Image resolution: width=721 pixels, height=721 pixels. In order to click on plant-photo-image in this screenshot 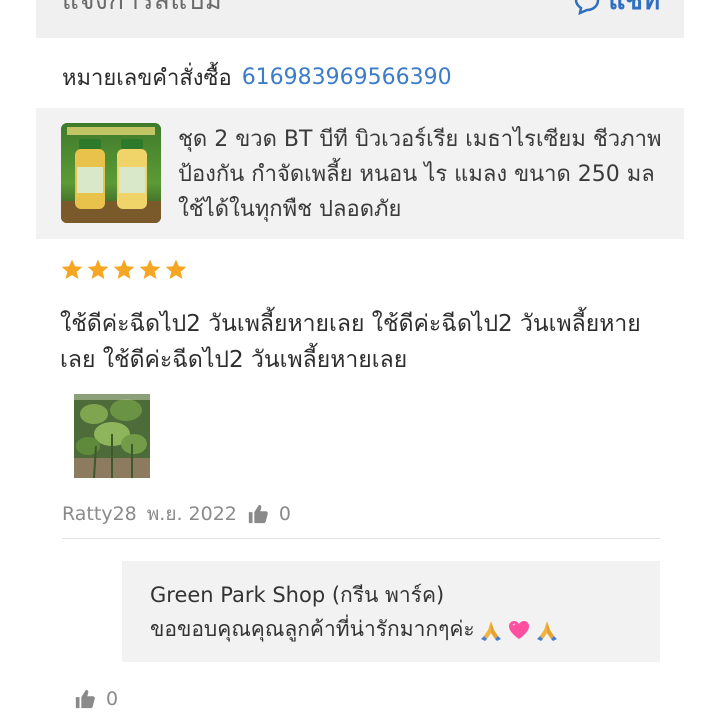, I will do `click(112, 436)`.